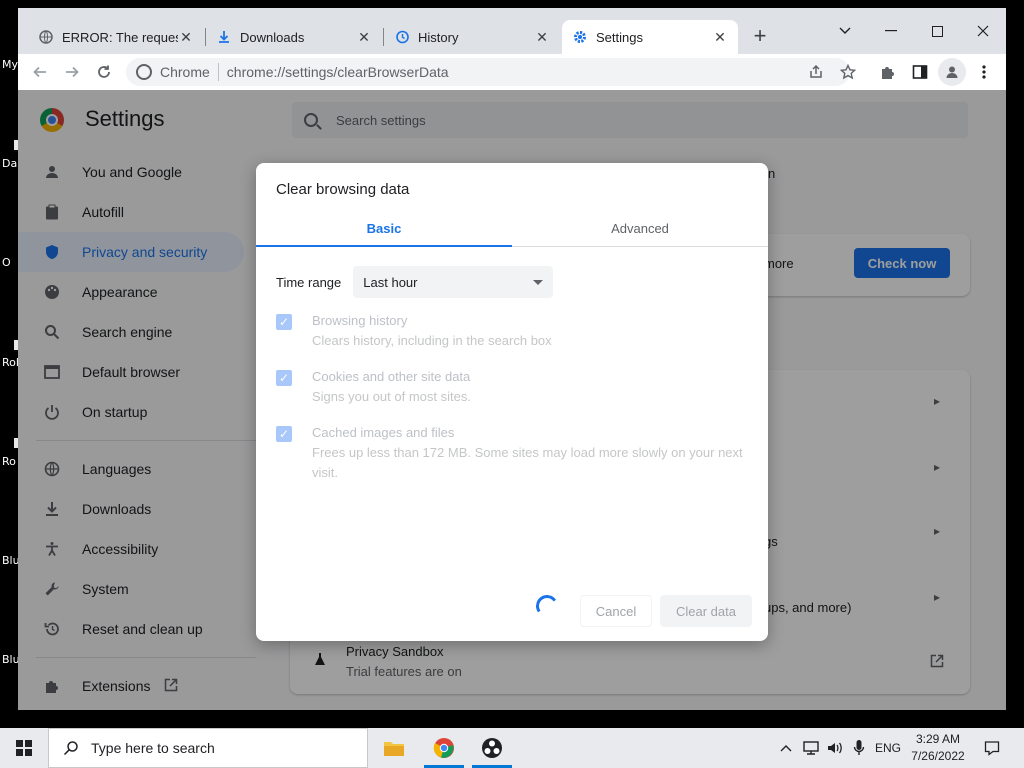 This screenshot has height=768, width=1024. I want to click on tab-downloads: Downloads ✕, so click(294, 37).